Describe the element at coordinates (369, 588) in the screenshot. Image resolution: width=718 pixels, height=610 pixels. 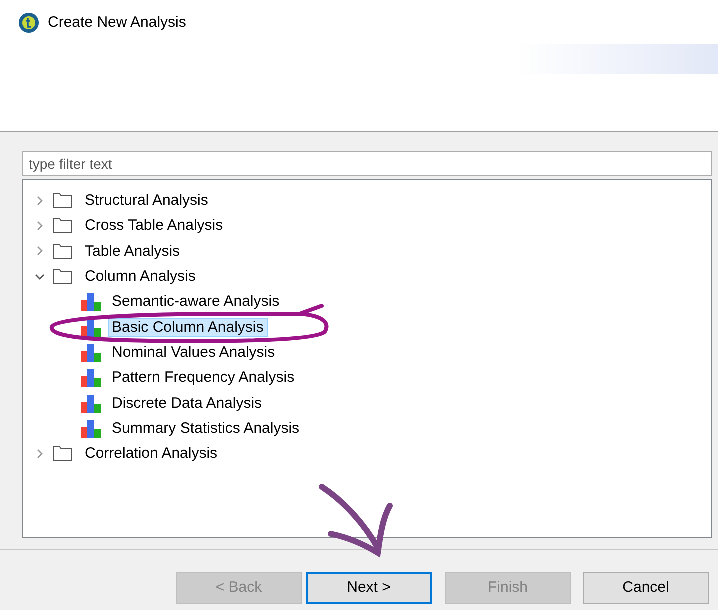
I see `next-button: Next >` at that location.